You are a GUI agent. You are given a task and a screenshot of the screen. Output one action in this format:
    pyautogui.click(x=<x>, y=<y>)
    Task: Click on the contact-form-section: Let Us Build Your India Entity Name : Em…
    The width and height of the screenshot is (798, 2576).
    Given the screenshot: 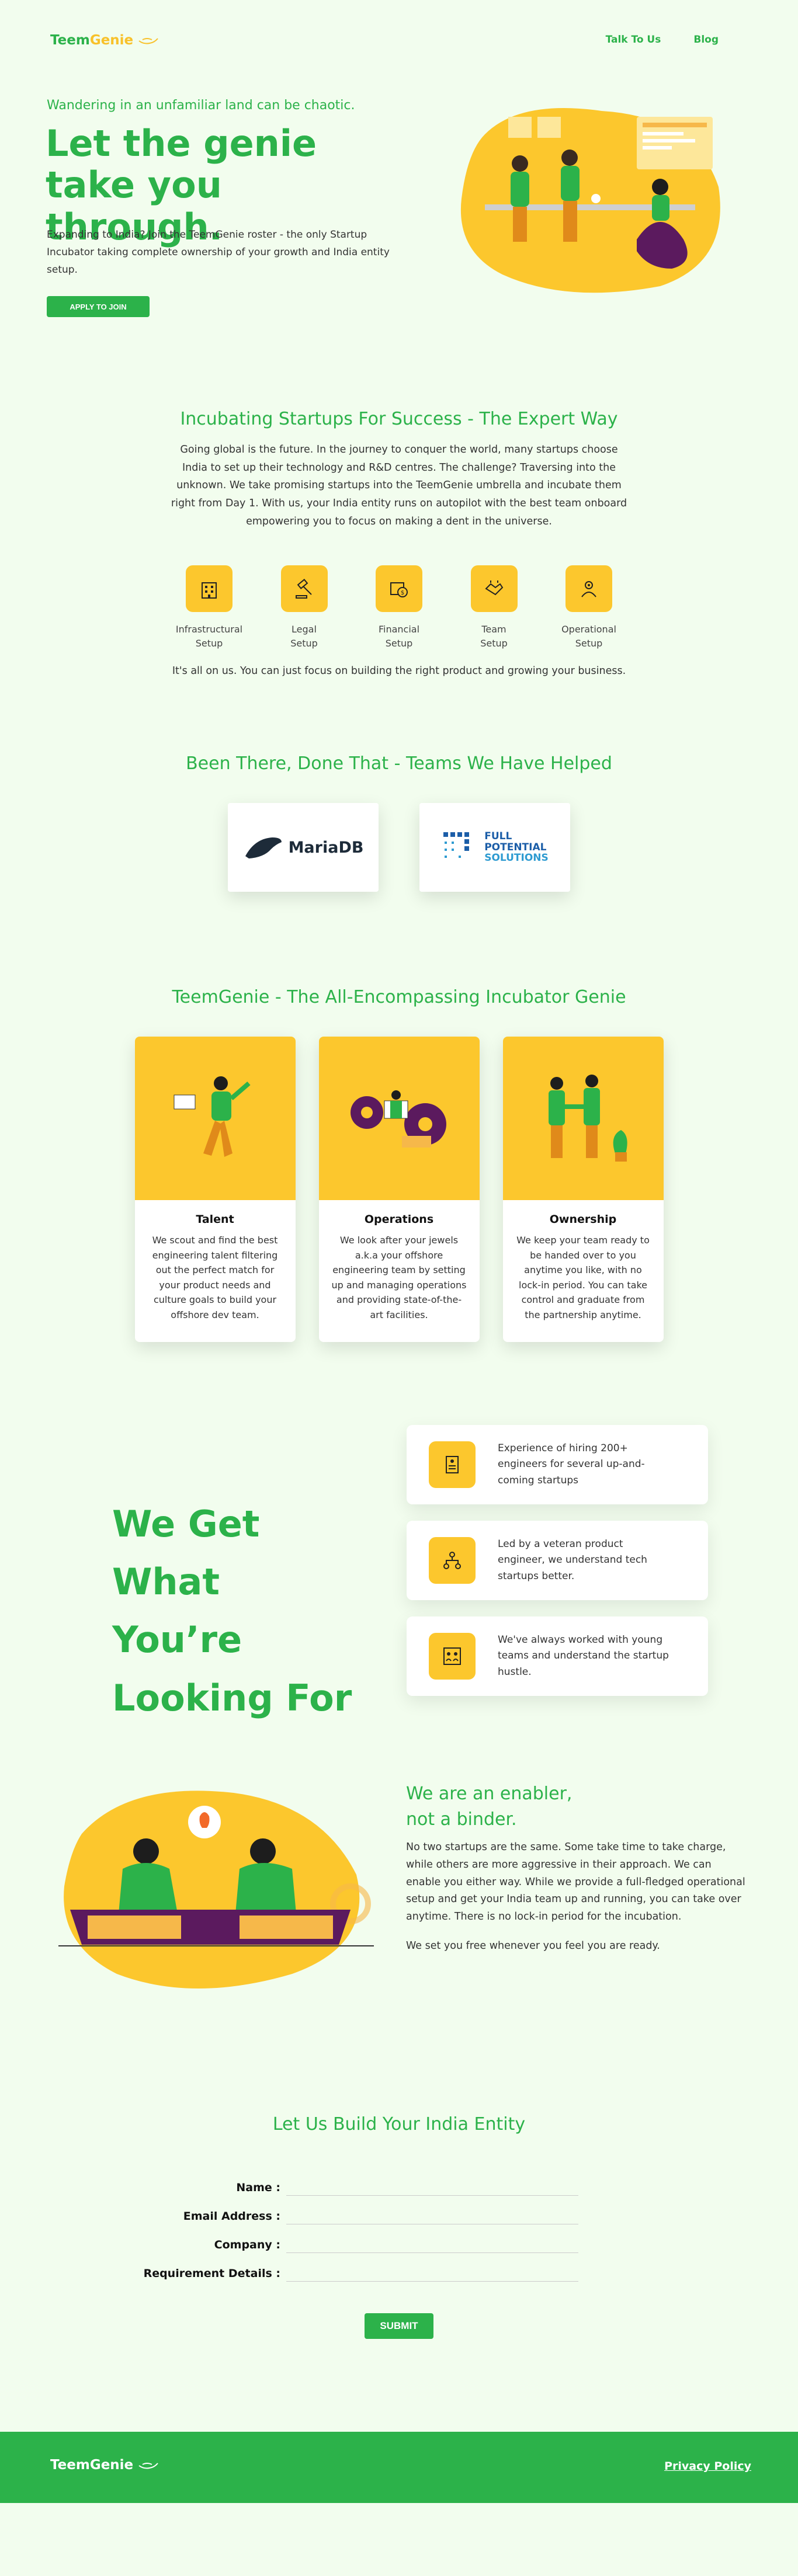 What is the action you would take?
    pyautogui.click(x=399, y=2273)
    